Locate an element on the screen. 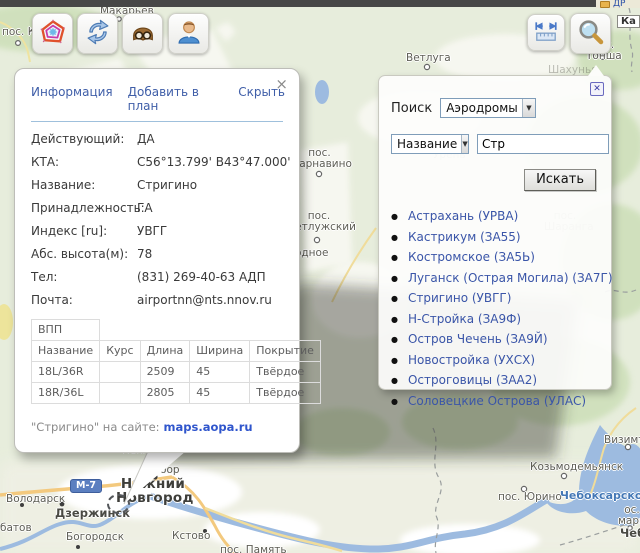  list-item: ● Стригино (УВГГ) is located at coordinates (495, 301).